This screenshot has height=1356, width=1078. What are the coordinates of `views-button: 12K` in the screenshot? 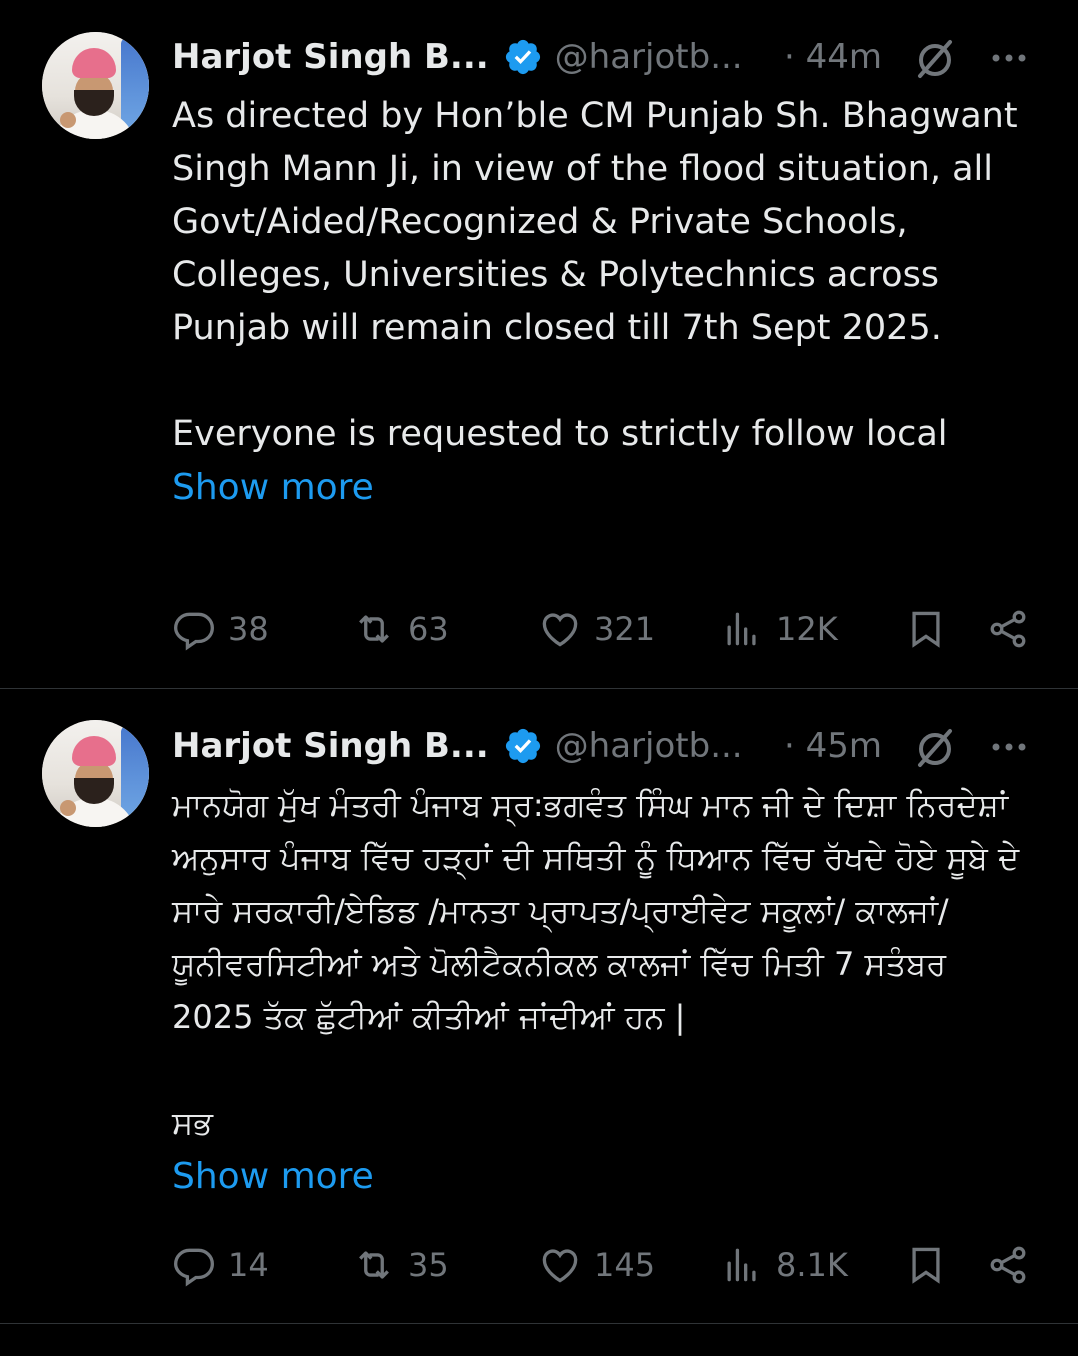 It's located at (779, 629).